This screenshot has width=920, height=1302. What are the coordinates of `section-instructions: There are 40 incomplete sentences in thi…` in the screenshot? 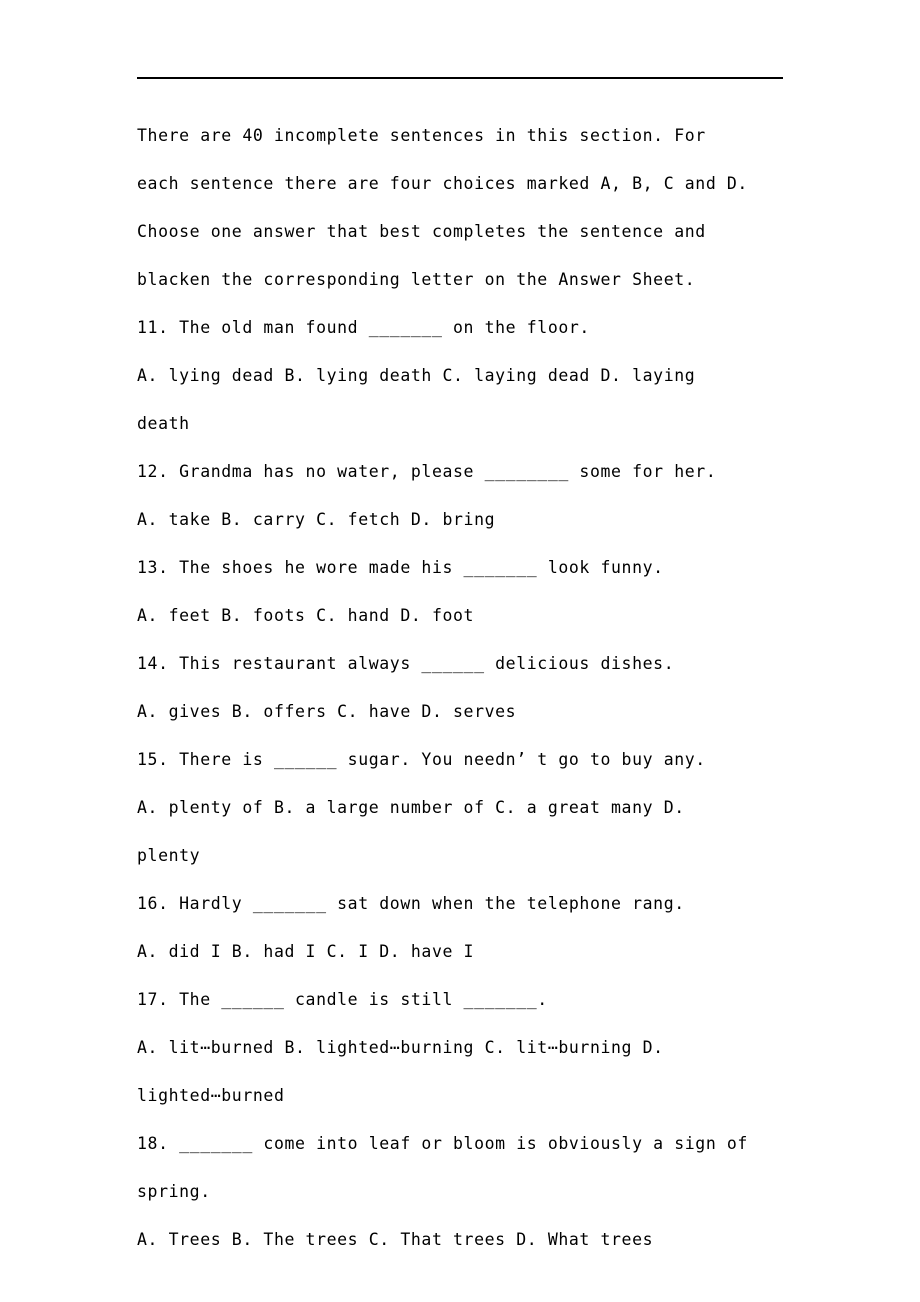 It's located at (448, 207).